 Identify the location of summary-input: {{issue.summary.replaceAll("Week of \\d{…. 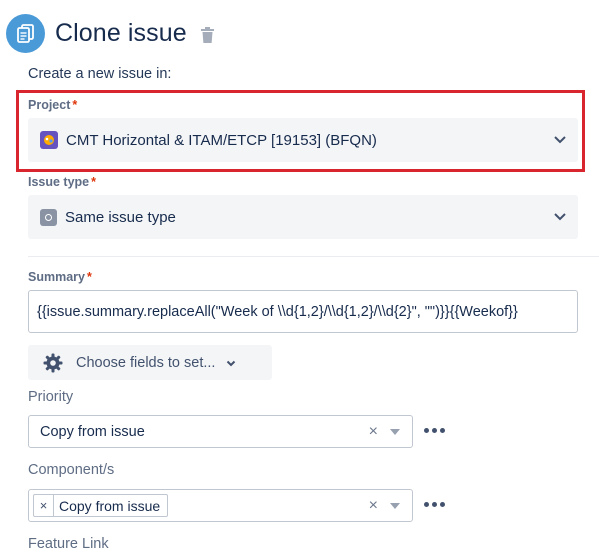
(303, 311).